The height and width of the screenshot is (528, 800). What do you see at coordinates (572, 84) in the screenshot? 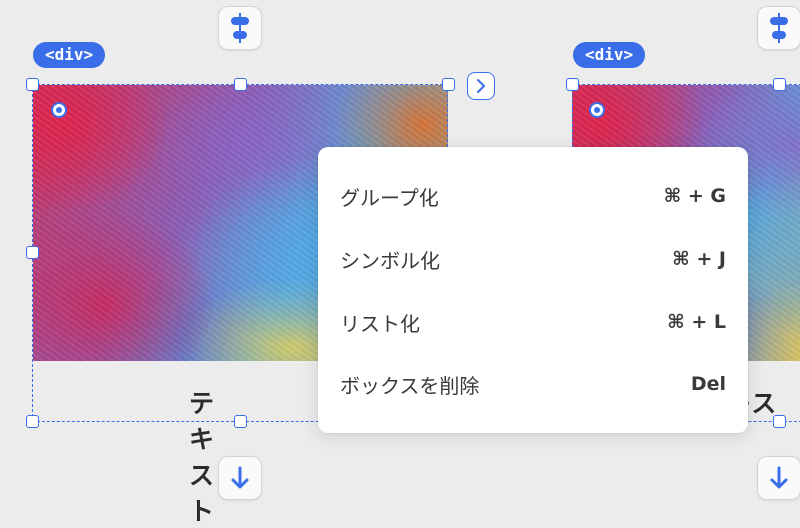
I see `resize-handle-top-left-right` at bounding box center [572, 84].